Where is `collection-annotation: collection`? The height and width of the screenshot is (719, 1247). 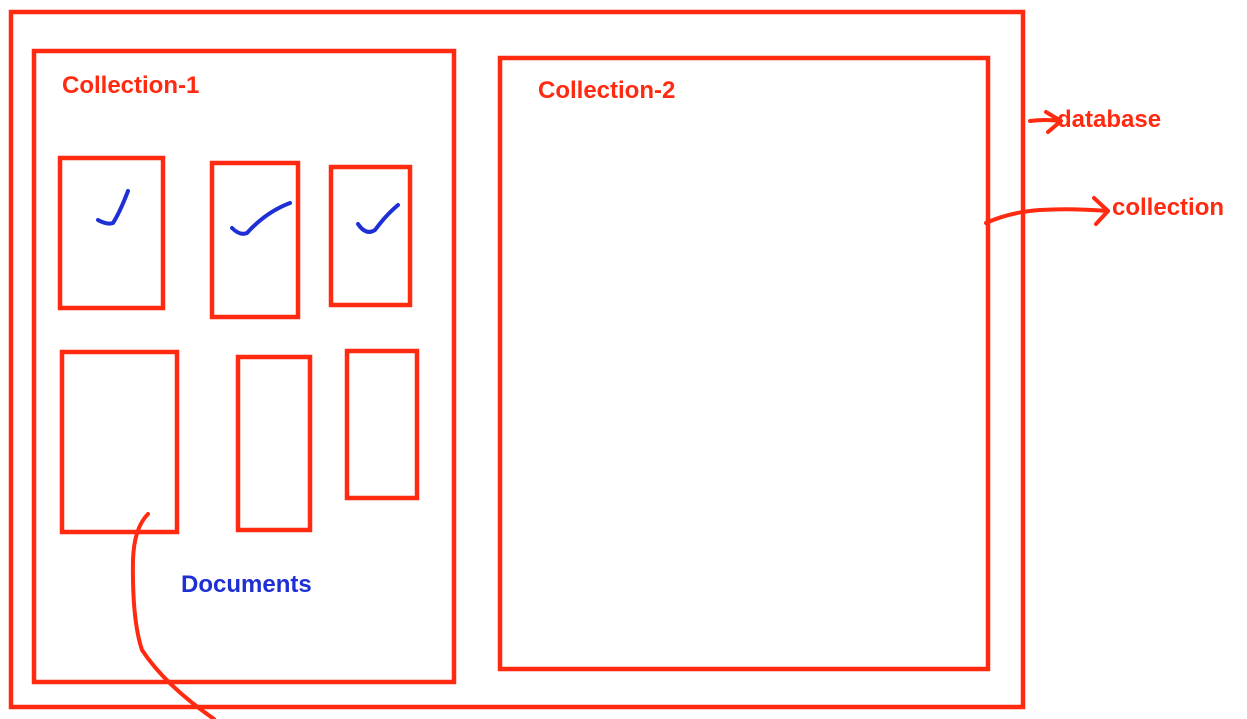
collection-annotation: collection is located at coordinates (1168, 207).